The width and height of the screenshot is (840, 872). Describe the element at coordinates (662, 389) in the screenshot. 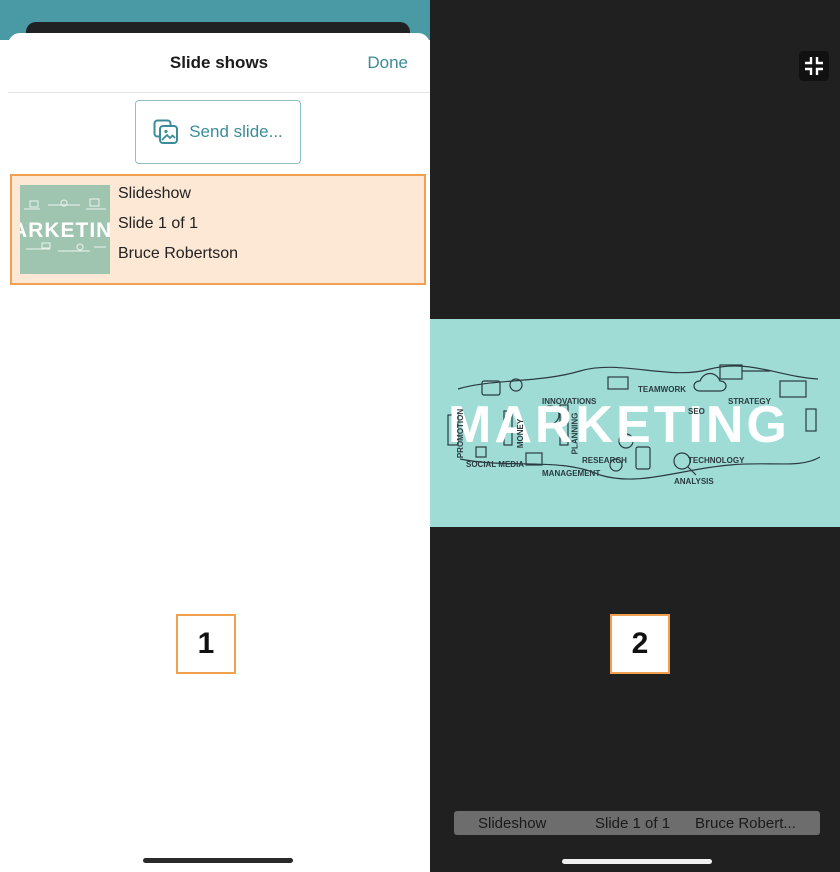

I see `slide-tag: TEAMWORK` at that location.